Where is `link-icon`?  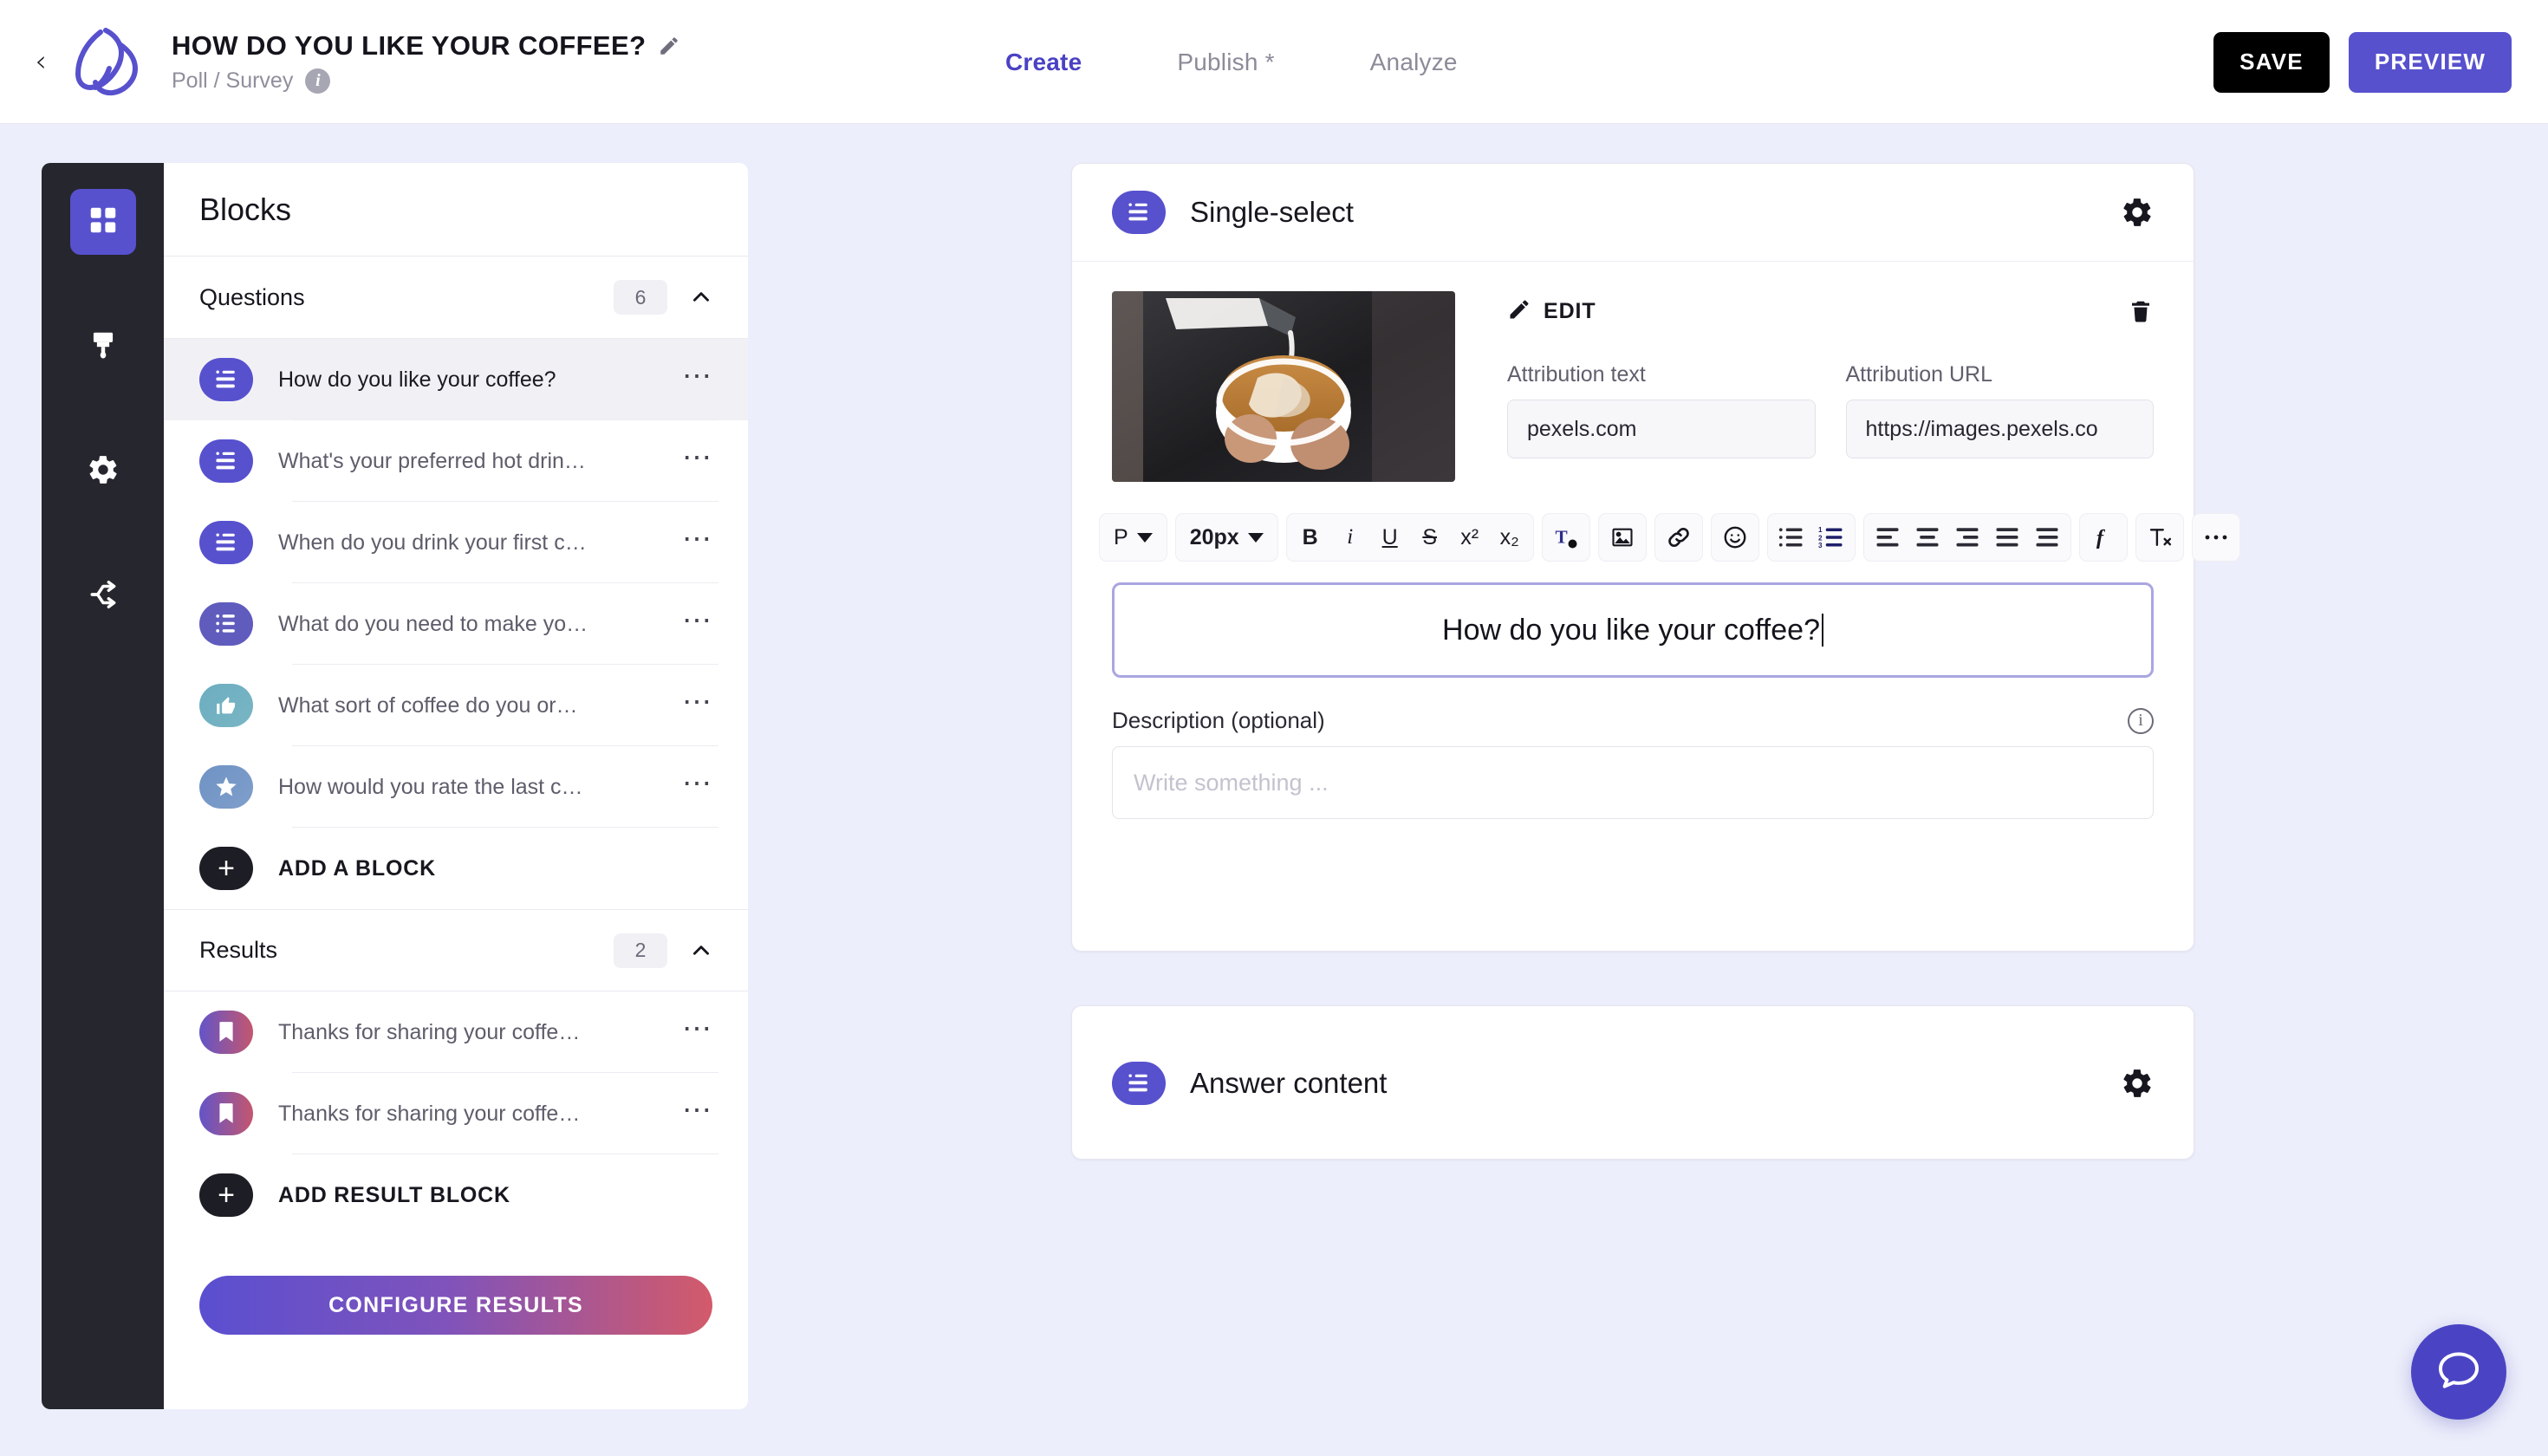
link-icon is located at coordinates (1679, 537).